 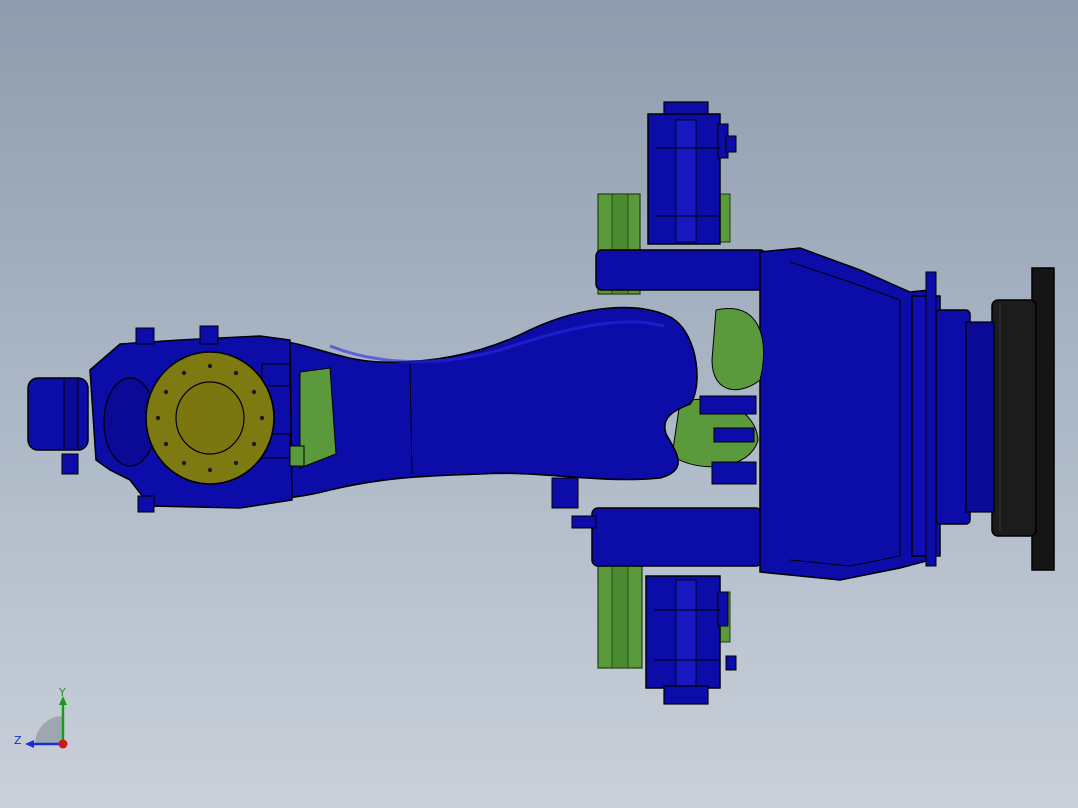 I want to click on view-orientation-triad: Y Z, so click(x=41, y=717).